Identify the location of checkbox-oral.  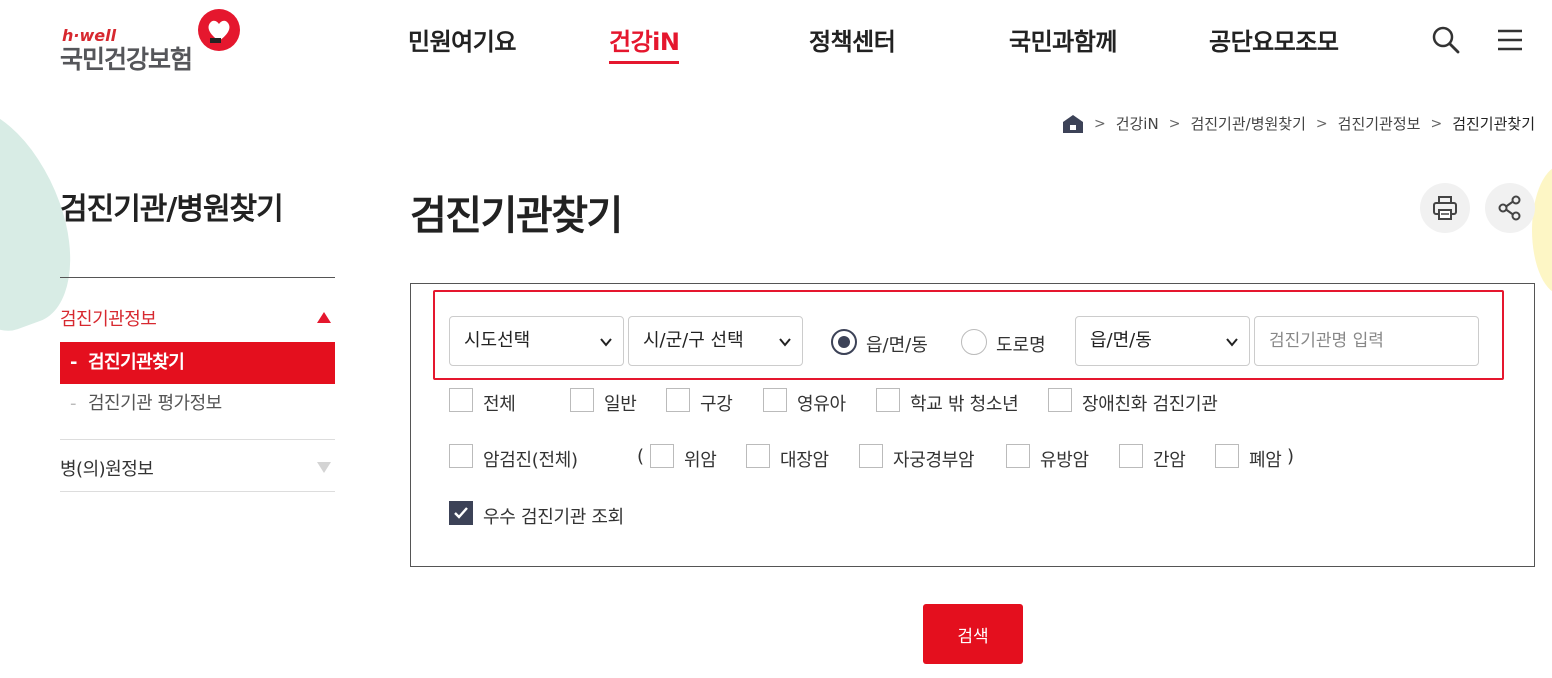
(678, 400).